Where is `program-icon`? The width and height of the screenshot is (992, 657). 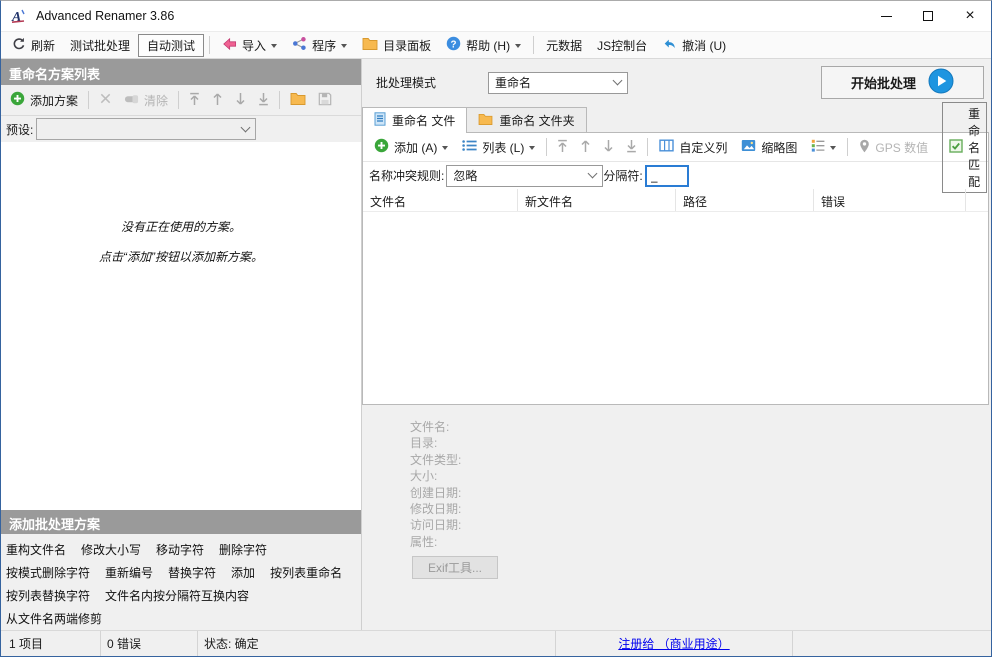
program-icon is located at coordinates (299, 45).